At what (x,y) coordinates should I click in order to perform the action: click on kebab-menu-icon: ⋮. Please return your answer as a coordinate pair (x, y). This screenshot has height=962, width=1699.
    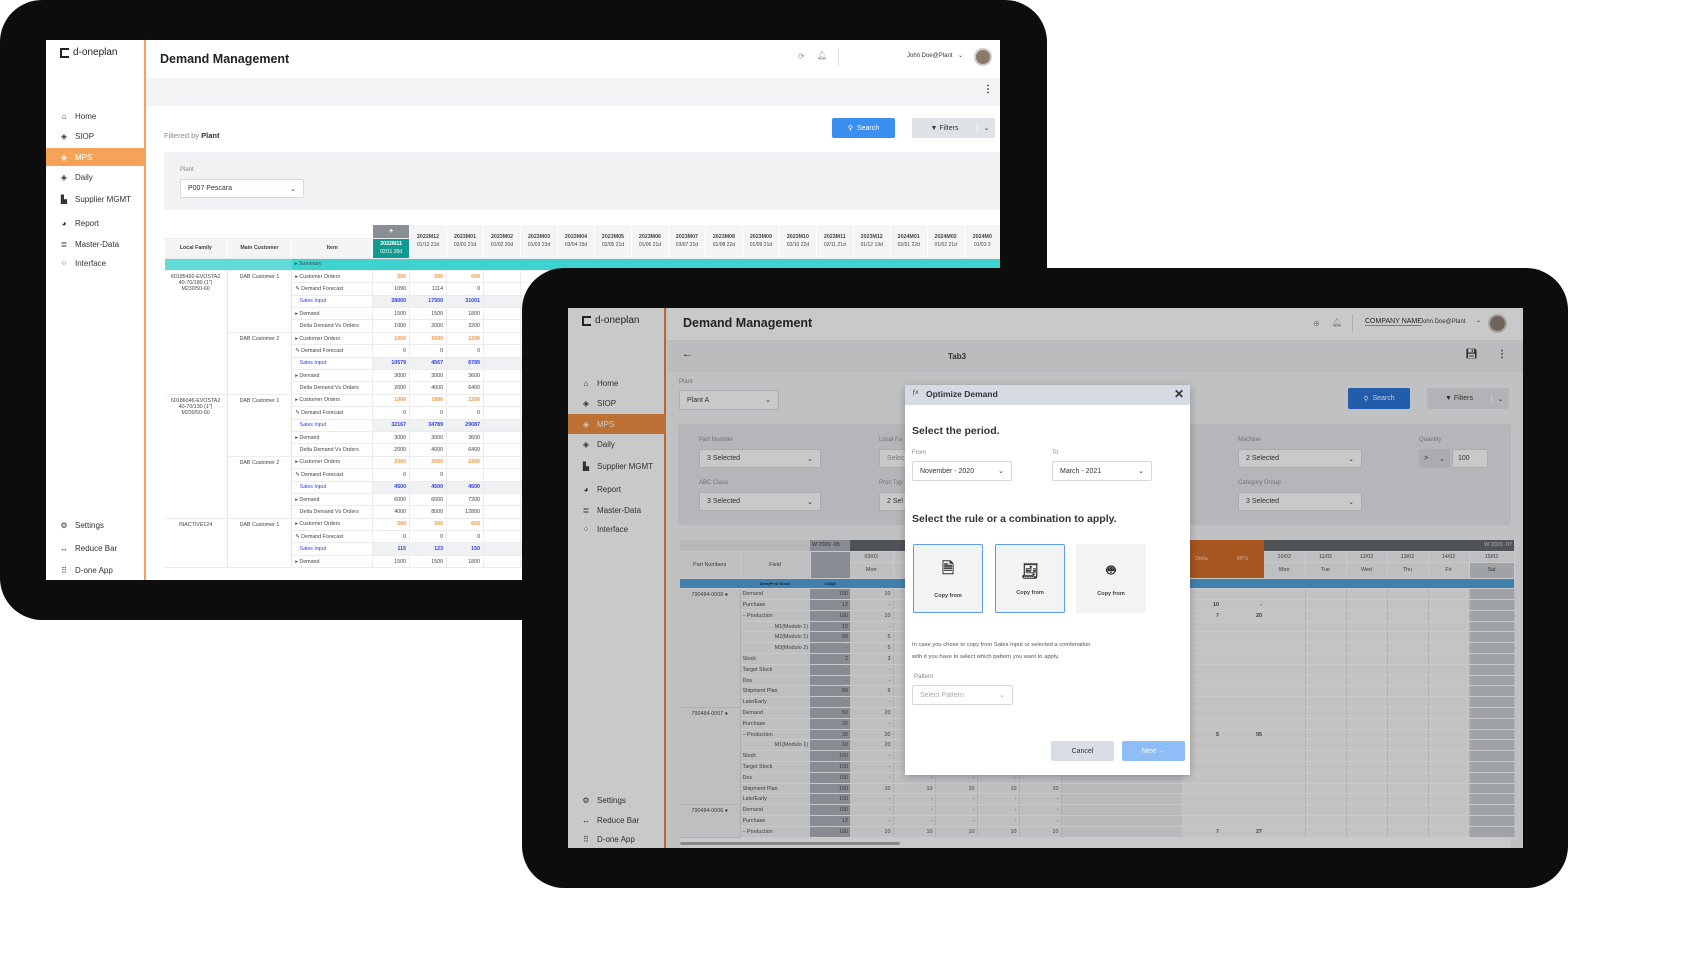
    Looking at the image, I should click on (988, 89).